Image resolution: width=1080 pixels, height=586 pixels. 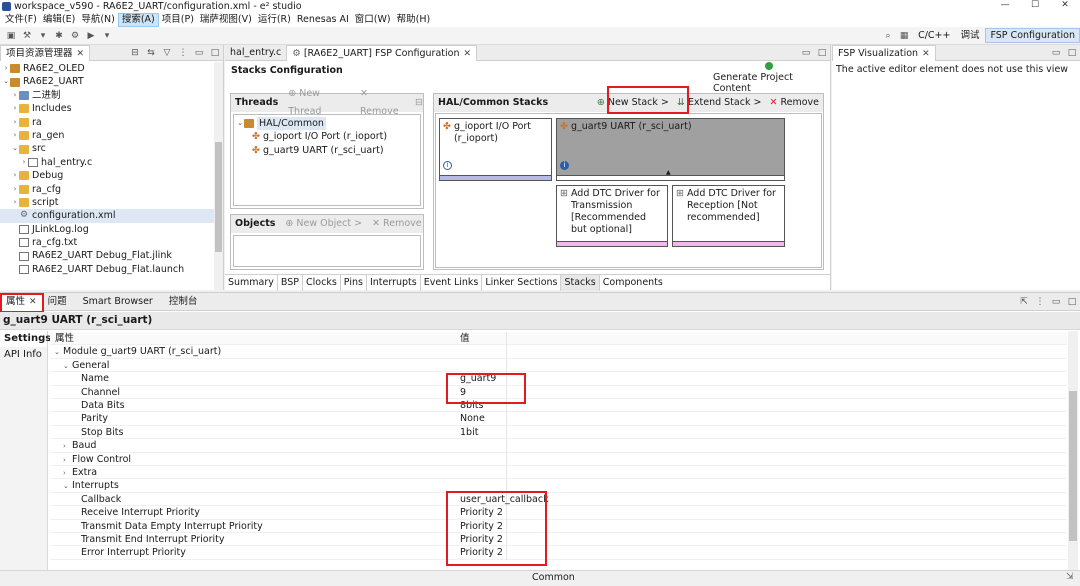 I want to click on tab-linker-sections: Linker Sections, so click(x=522, y=282).